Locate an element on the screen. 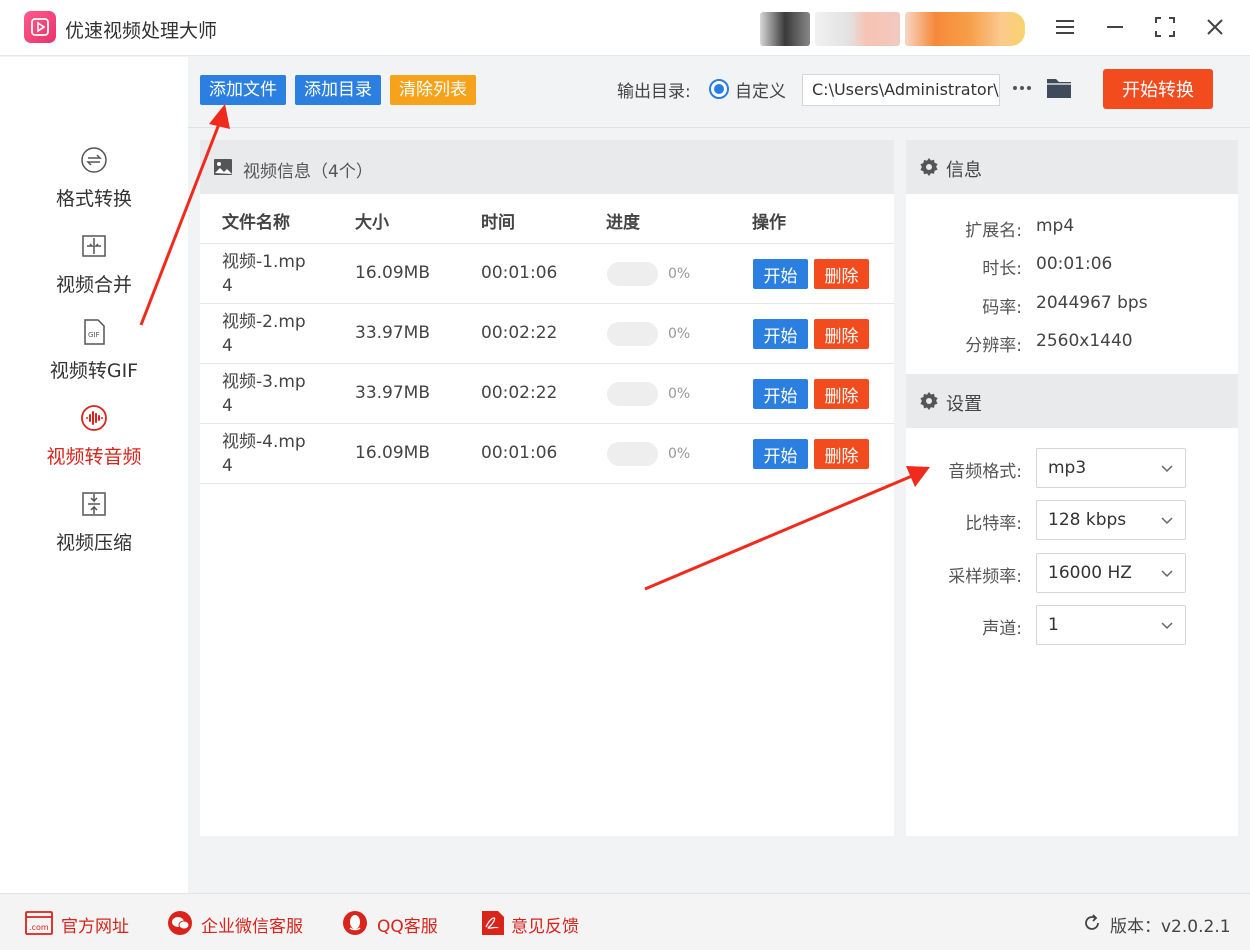  channels-select: 1 is located at coordinates (1111, 625).